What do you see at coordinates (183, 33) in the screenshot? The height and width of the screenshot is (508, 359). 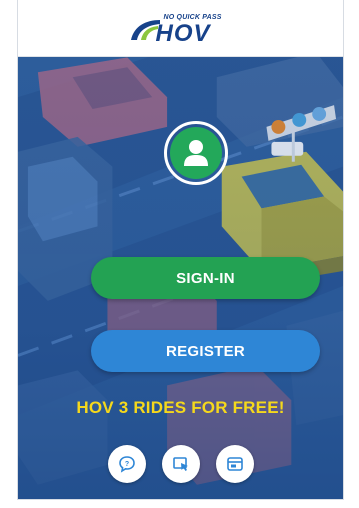 I see `logo-text: HOV` at bounding box center [183, 33].